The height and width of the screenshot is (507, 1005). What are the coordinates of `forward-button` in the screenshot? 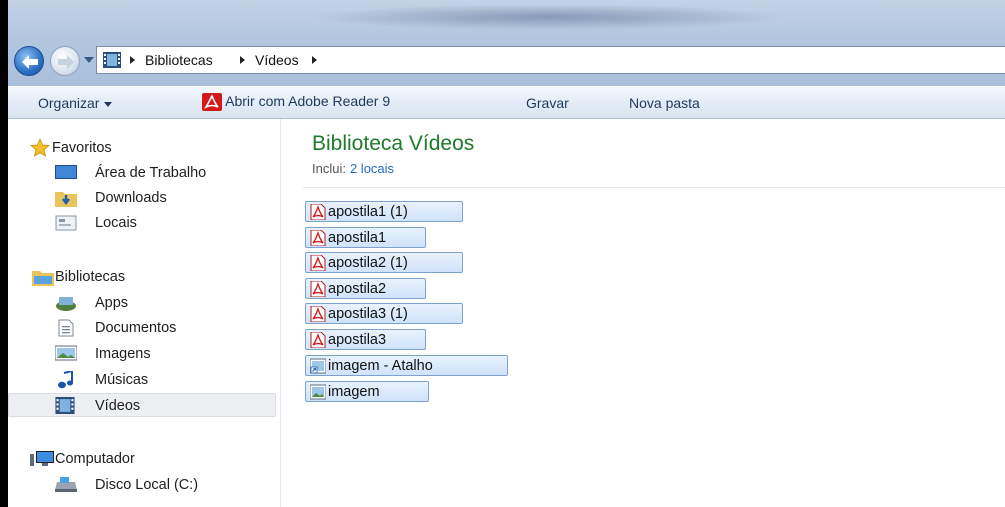 It's located at (65, 61).